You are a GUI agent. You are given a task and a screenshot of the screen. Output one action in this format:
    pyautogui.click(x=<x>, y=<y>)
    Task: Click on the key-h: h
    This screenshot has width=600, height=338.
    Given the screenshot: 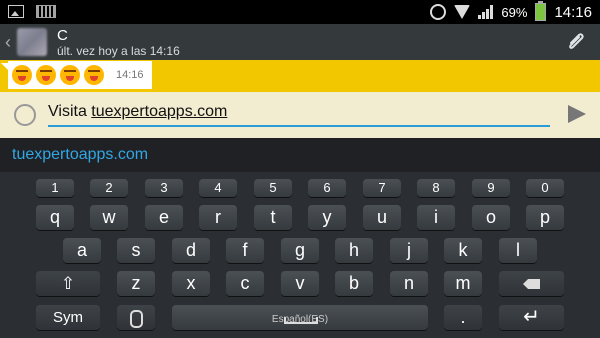 What is the action you would take?
    pyautogui.click(x=354, y=250)
    